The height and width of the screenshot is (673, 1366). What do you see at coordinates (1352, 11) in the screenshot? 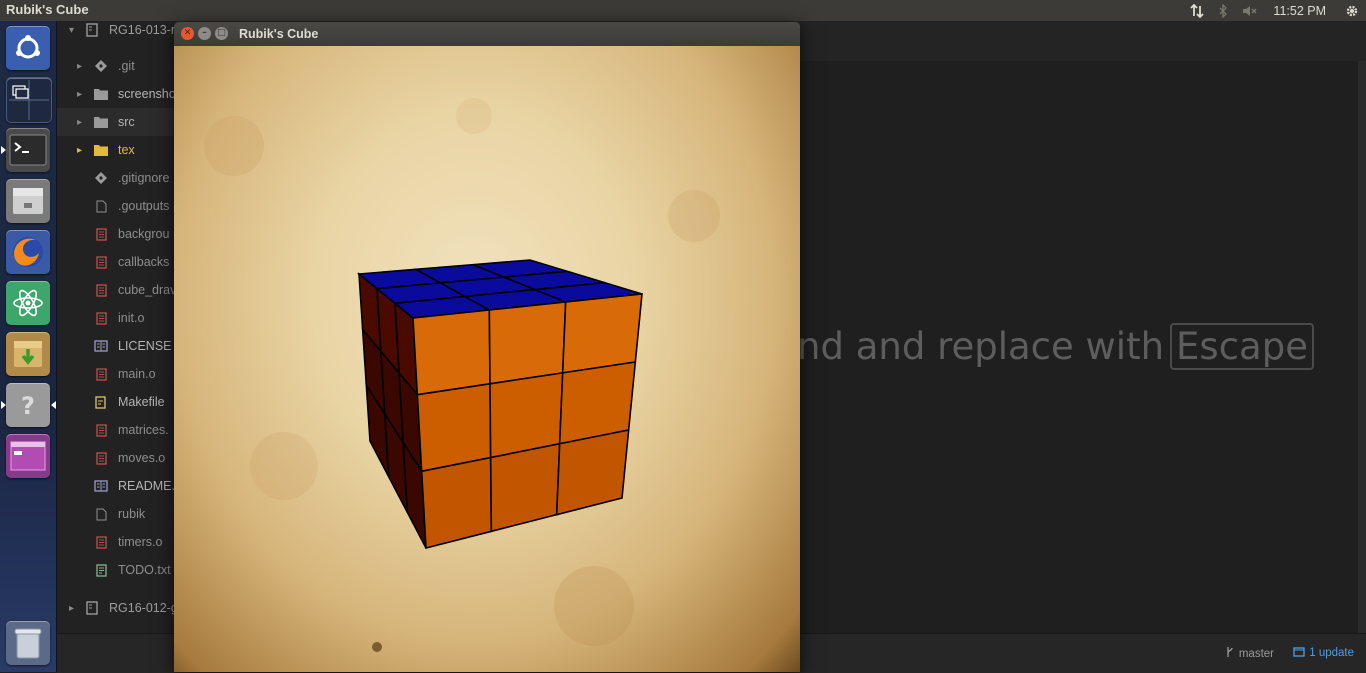
I see `system-gear-icon` at bounding box center [1352, 11].